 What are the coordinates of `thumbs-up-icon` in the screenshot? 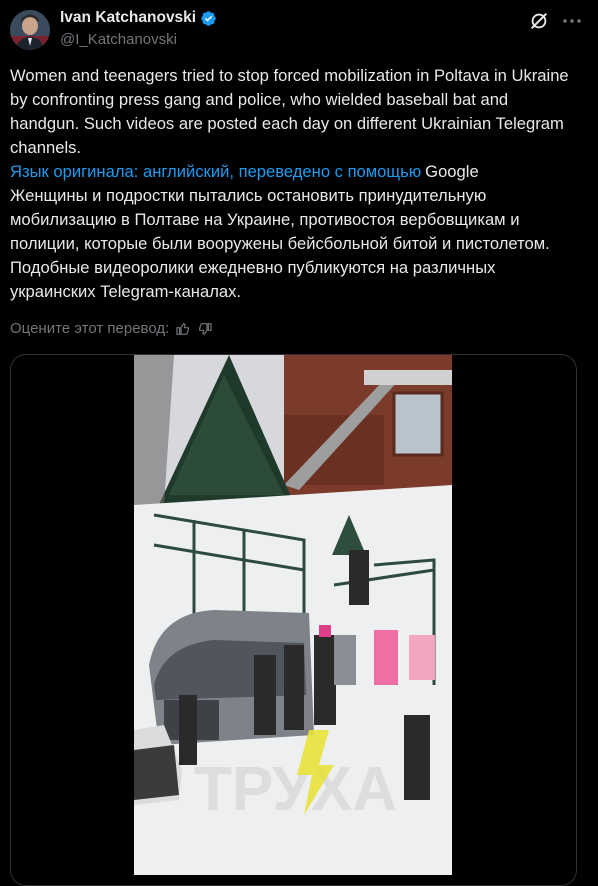 It's located at (183, 329).